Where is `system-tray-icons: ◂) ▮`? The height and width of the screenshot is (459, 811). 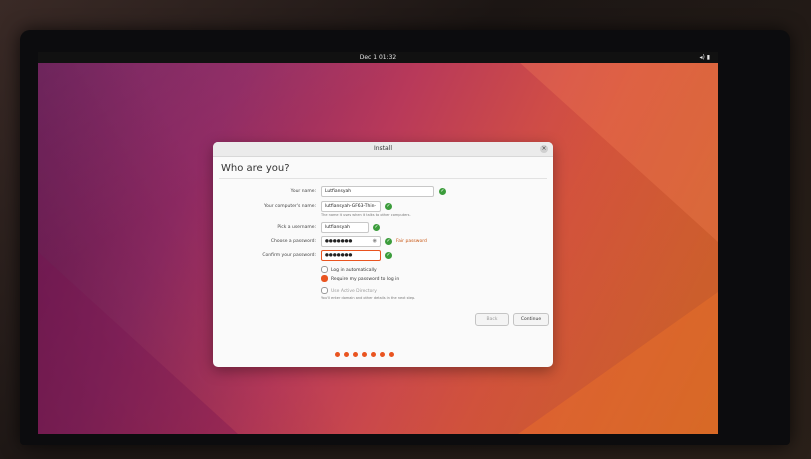
system-tray-icons: ◂) ▮ is located at coordinates (704, 57).